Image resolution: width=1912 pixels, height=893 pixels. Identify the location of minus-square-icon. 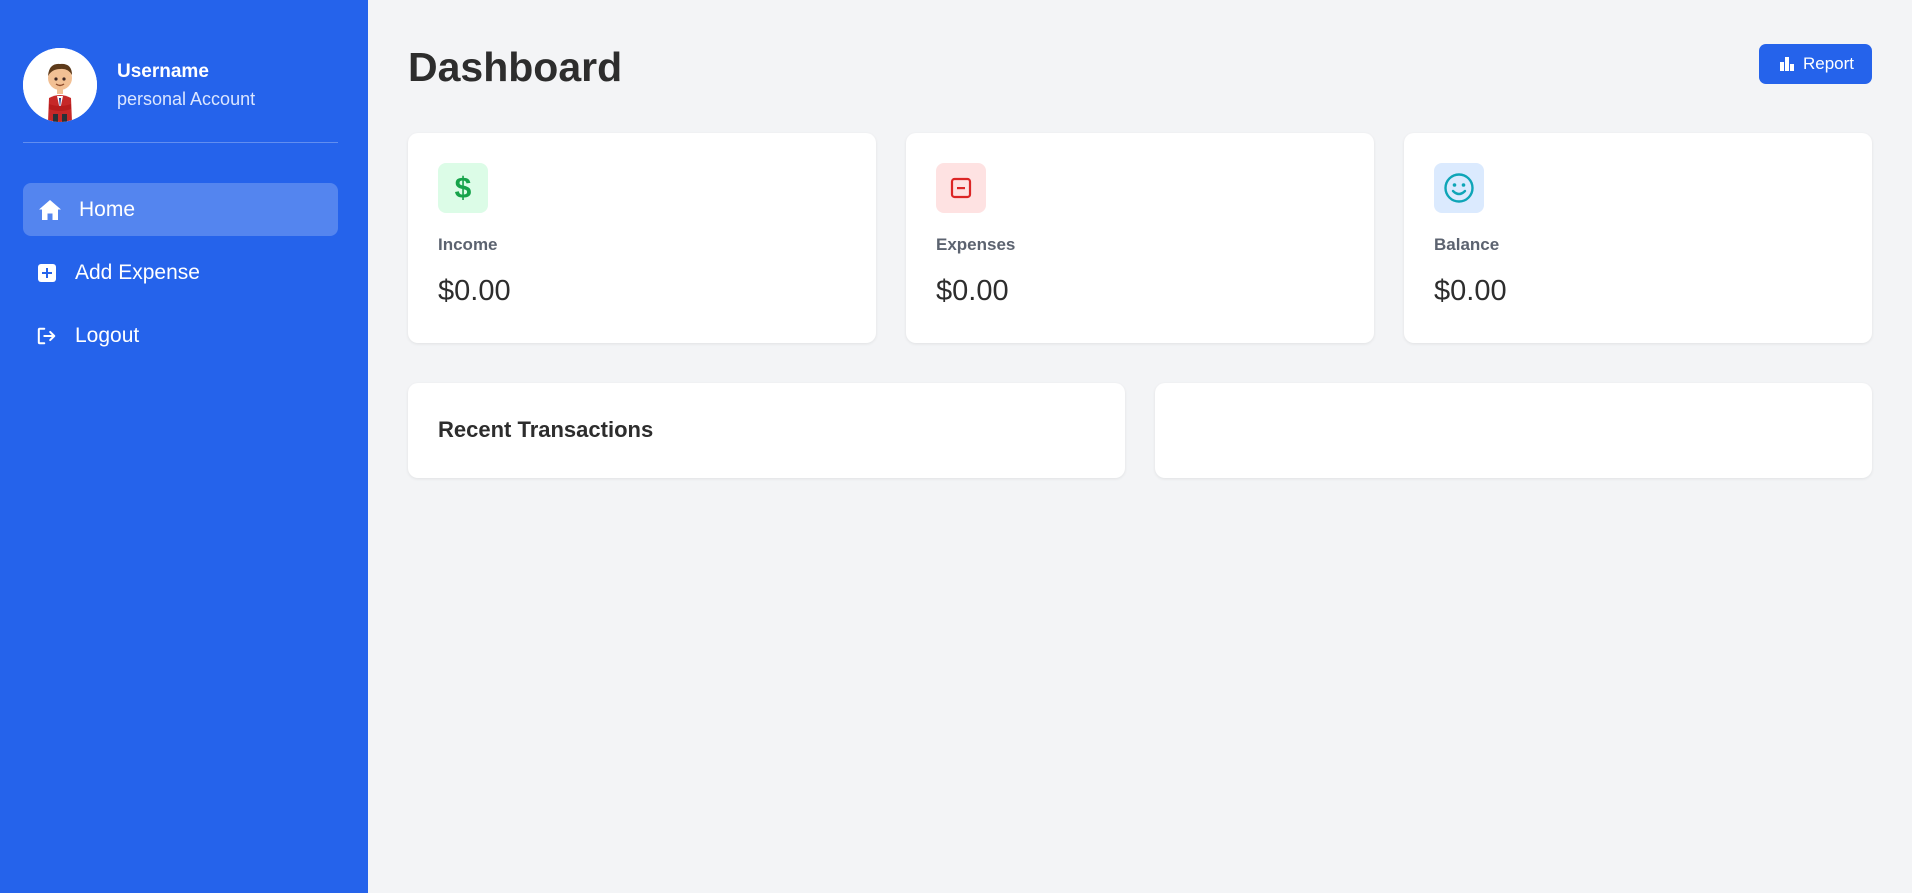
(961, 188).